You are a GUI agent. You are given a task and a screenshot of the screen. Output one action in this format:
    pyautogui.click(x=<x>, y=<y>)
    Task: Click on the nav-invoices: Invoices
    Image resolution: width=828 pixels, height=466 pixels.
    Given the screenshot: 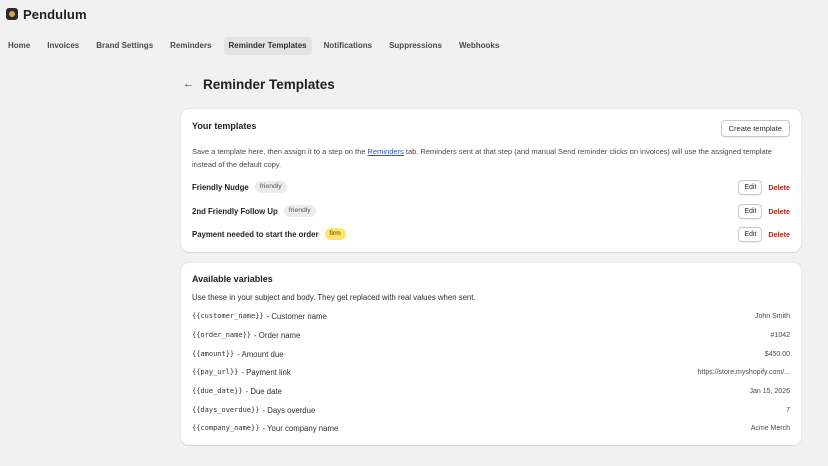 What is the action you would take?
    pyautogui.click(x=63, y=46)
    